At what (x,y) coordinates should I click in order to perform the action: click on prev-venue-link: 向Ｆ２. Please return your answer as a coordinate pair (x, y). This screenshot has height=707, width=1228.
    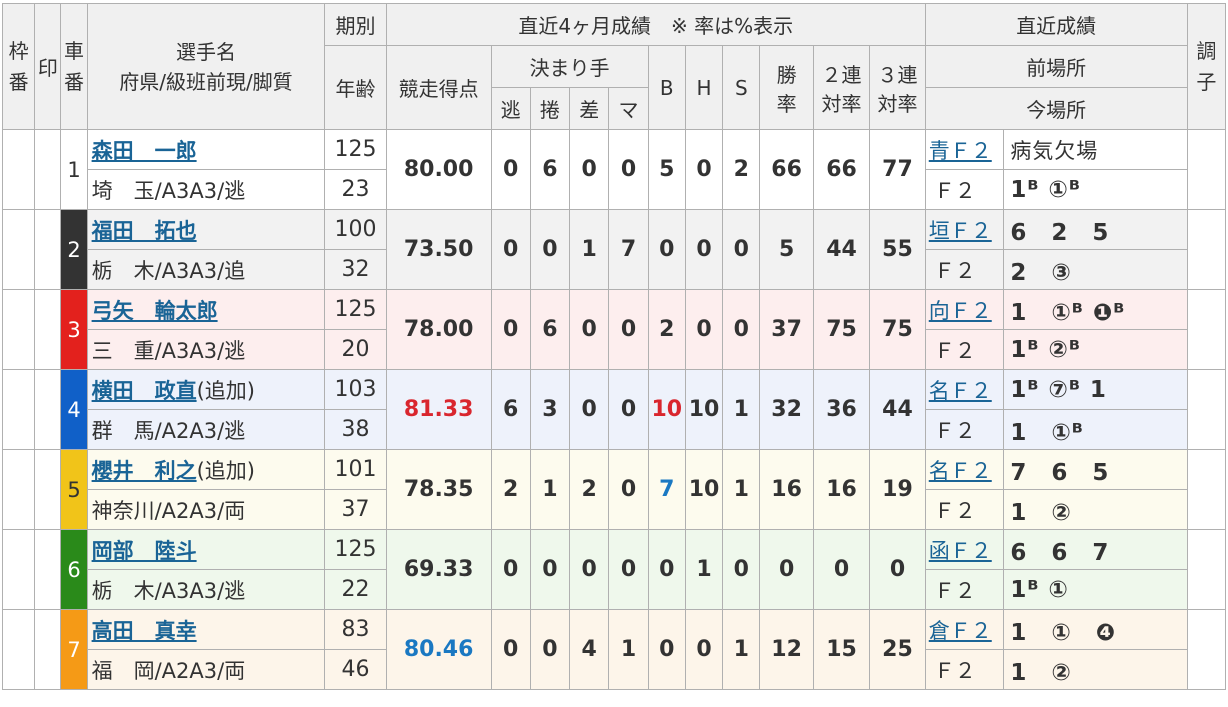
    Looking at the image, I should click on (964, 309).